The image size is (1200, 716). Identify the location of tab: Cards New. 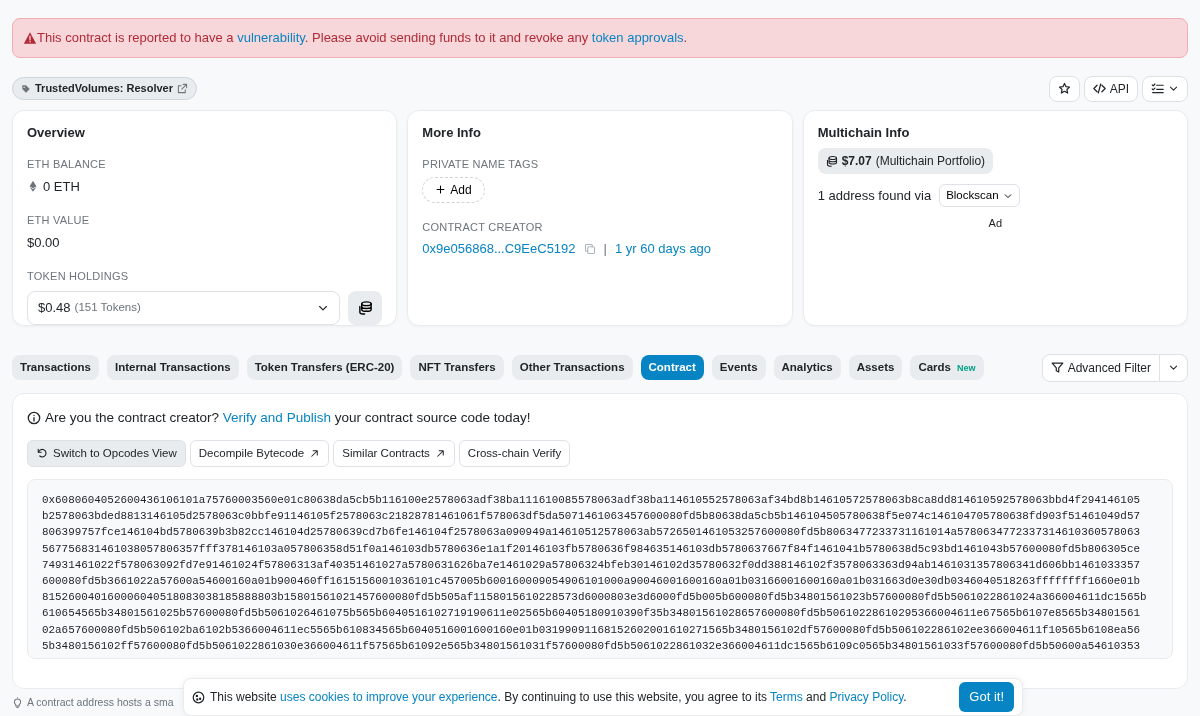
(947, 367).